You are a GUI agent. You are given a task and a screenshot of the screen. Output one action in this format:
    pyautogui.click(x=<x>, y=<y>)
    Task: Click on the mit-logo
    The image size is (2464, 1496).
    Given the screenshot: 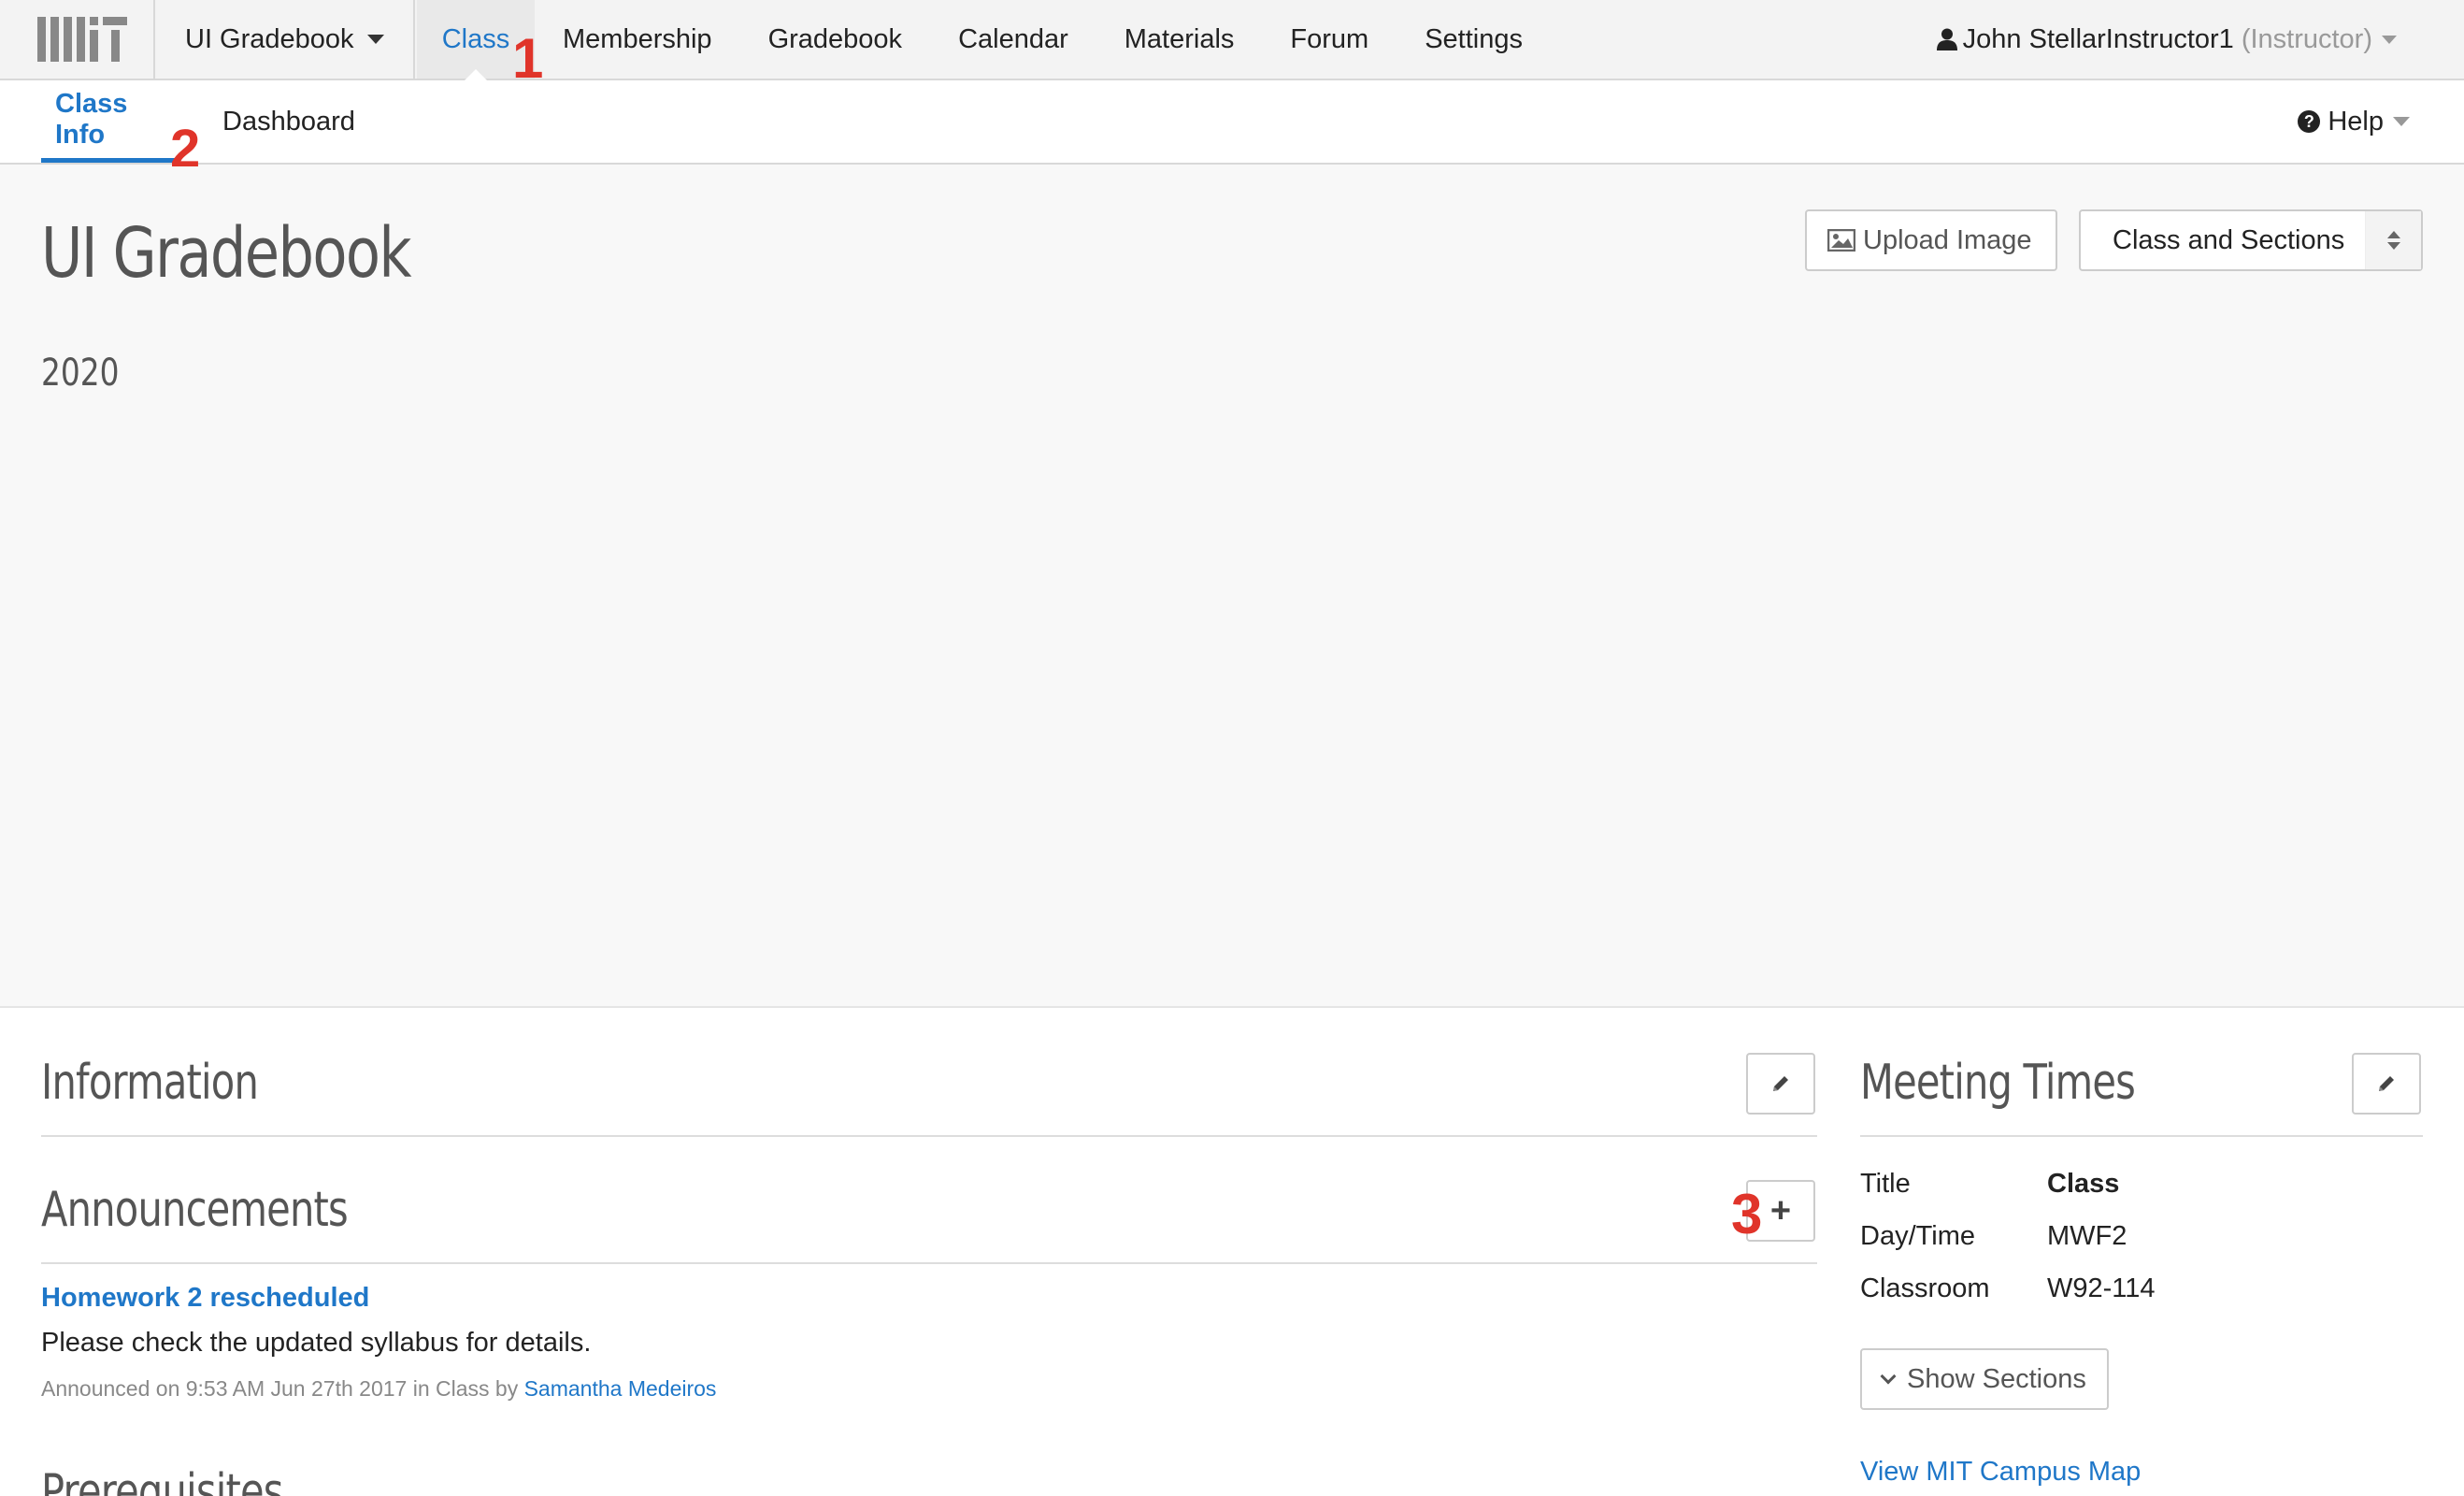 What is the action you would take?
    pyautogui.click(x=77, y=40)
    